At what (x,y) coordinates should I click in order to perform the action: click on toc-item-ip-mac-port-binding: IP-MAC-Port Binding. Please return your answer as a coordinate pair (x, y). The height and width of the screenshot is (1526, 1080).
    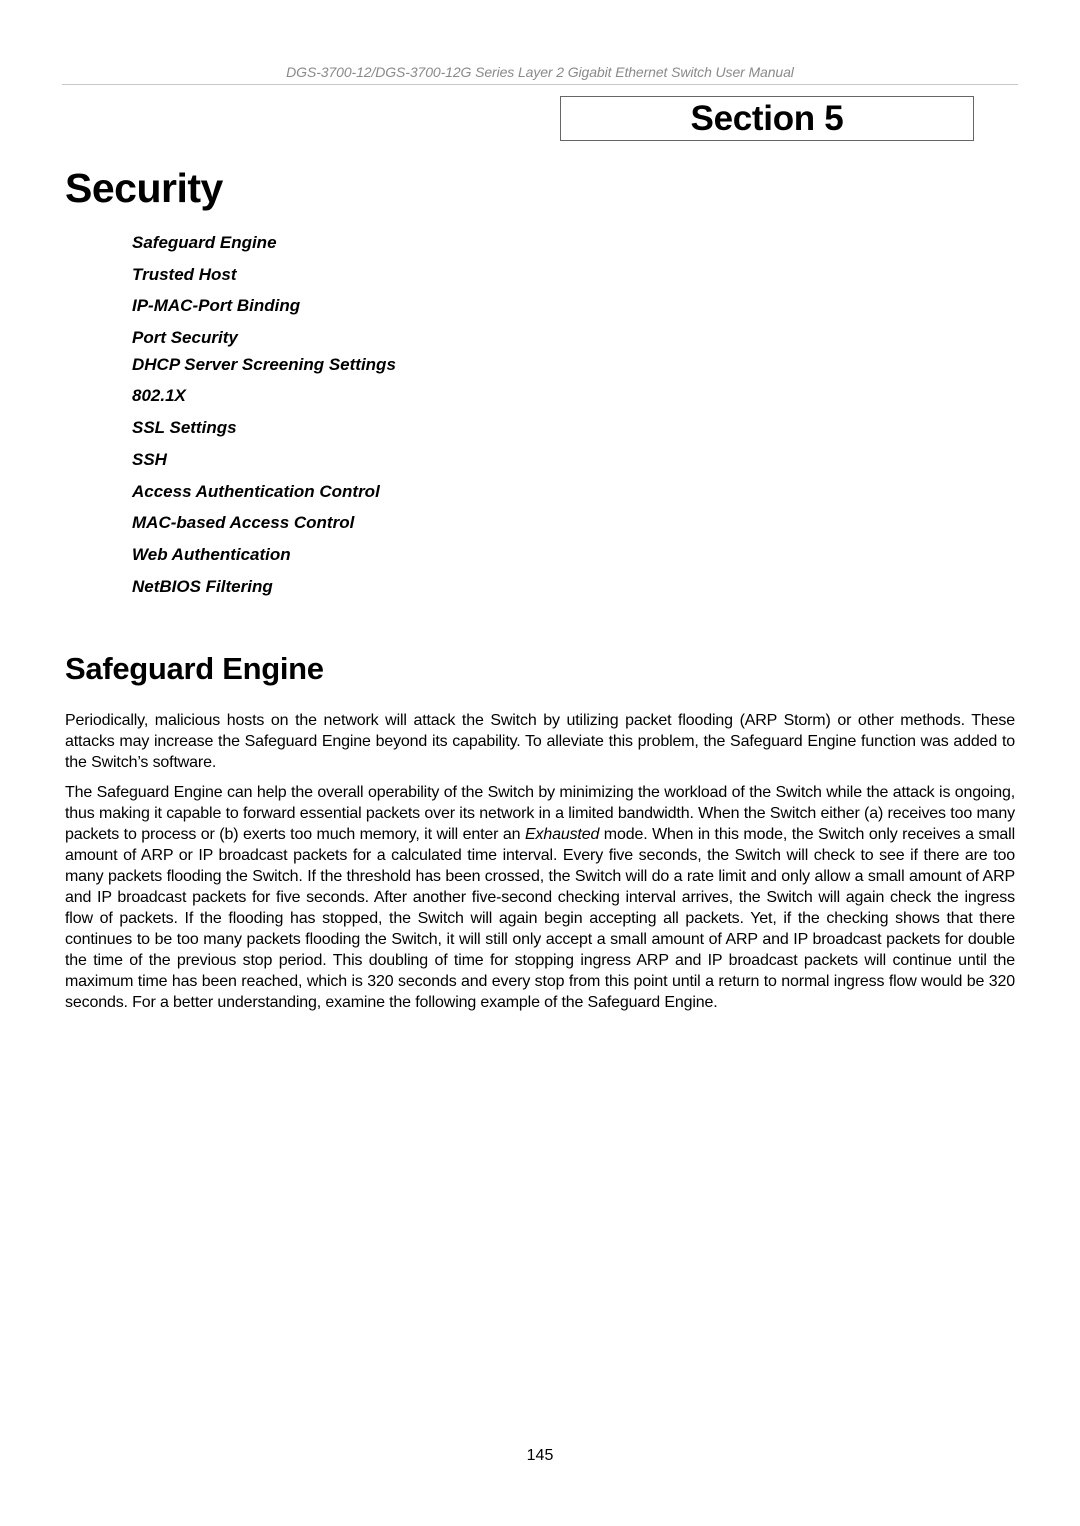
    Looking at the image, I should click on (216, 306).